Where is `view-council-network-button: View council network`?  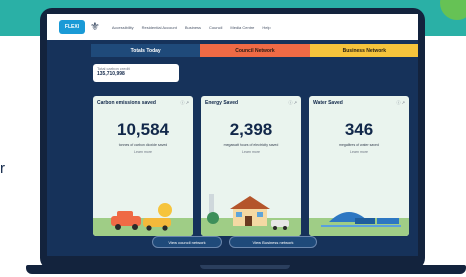
view-council-network-button: View council network is located at coordinates (187, 242).